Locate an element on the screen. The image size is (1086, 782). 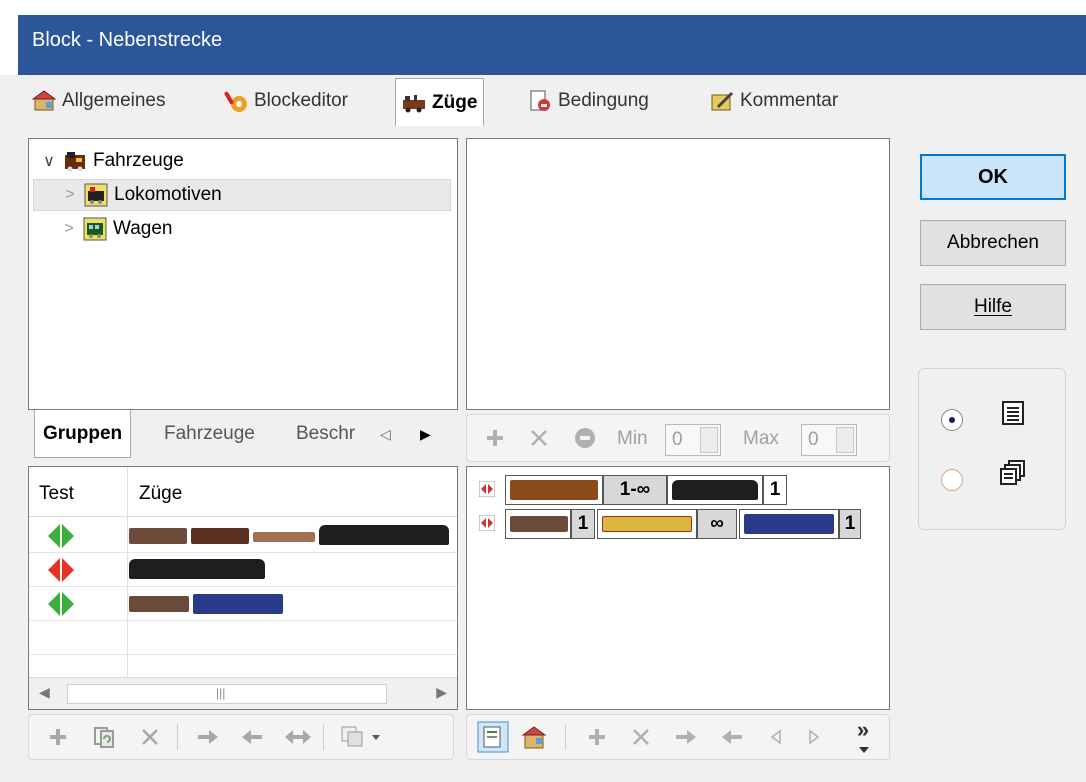
column-header-trains: Züge is located at coordinates (160, 494).